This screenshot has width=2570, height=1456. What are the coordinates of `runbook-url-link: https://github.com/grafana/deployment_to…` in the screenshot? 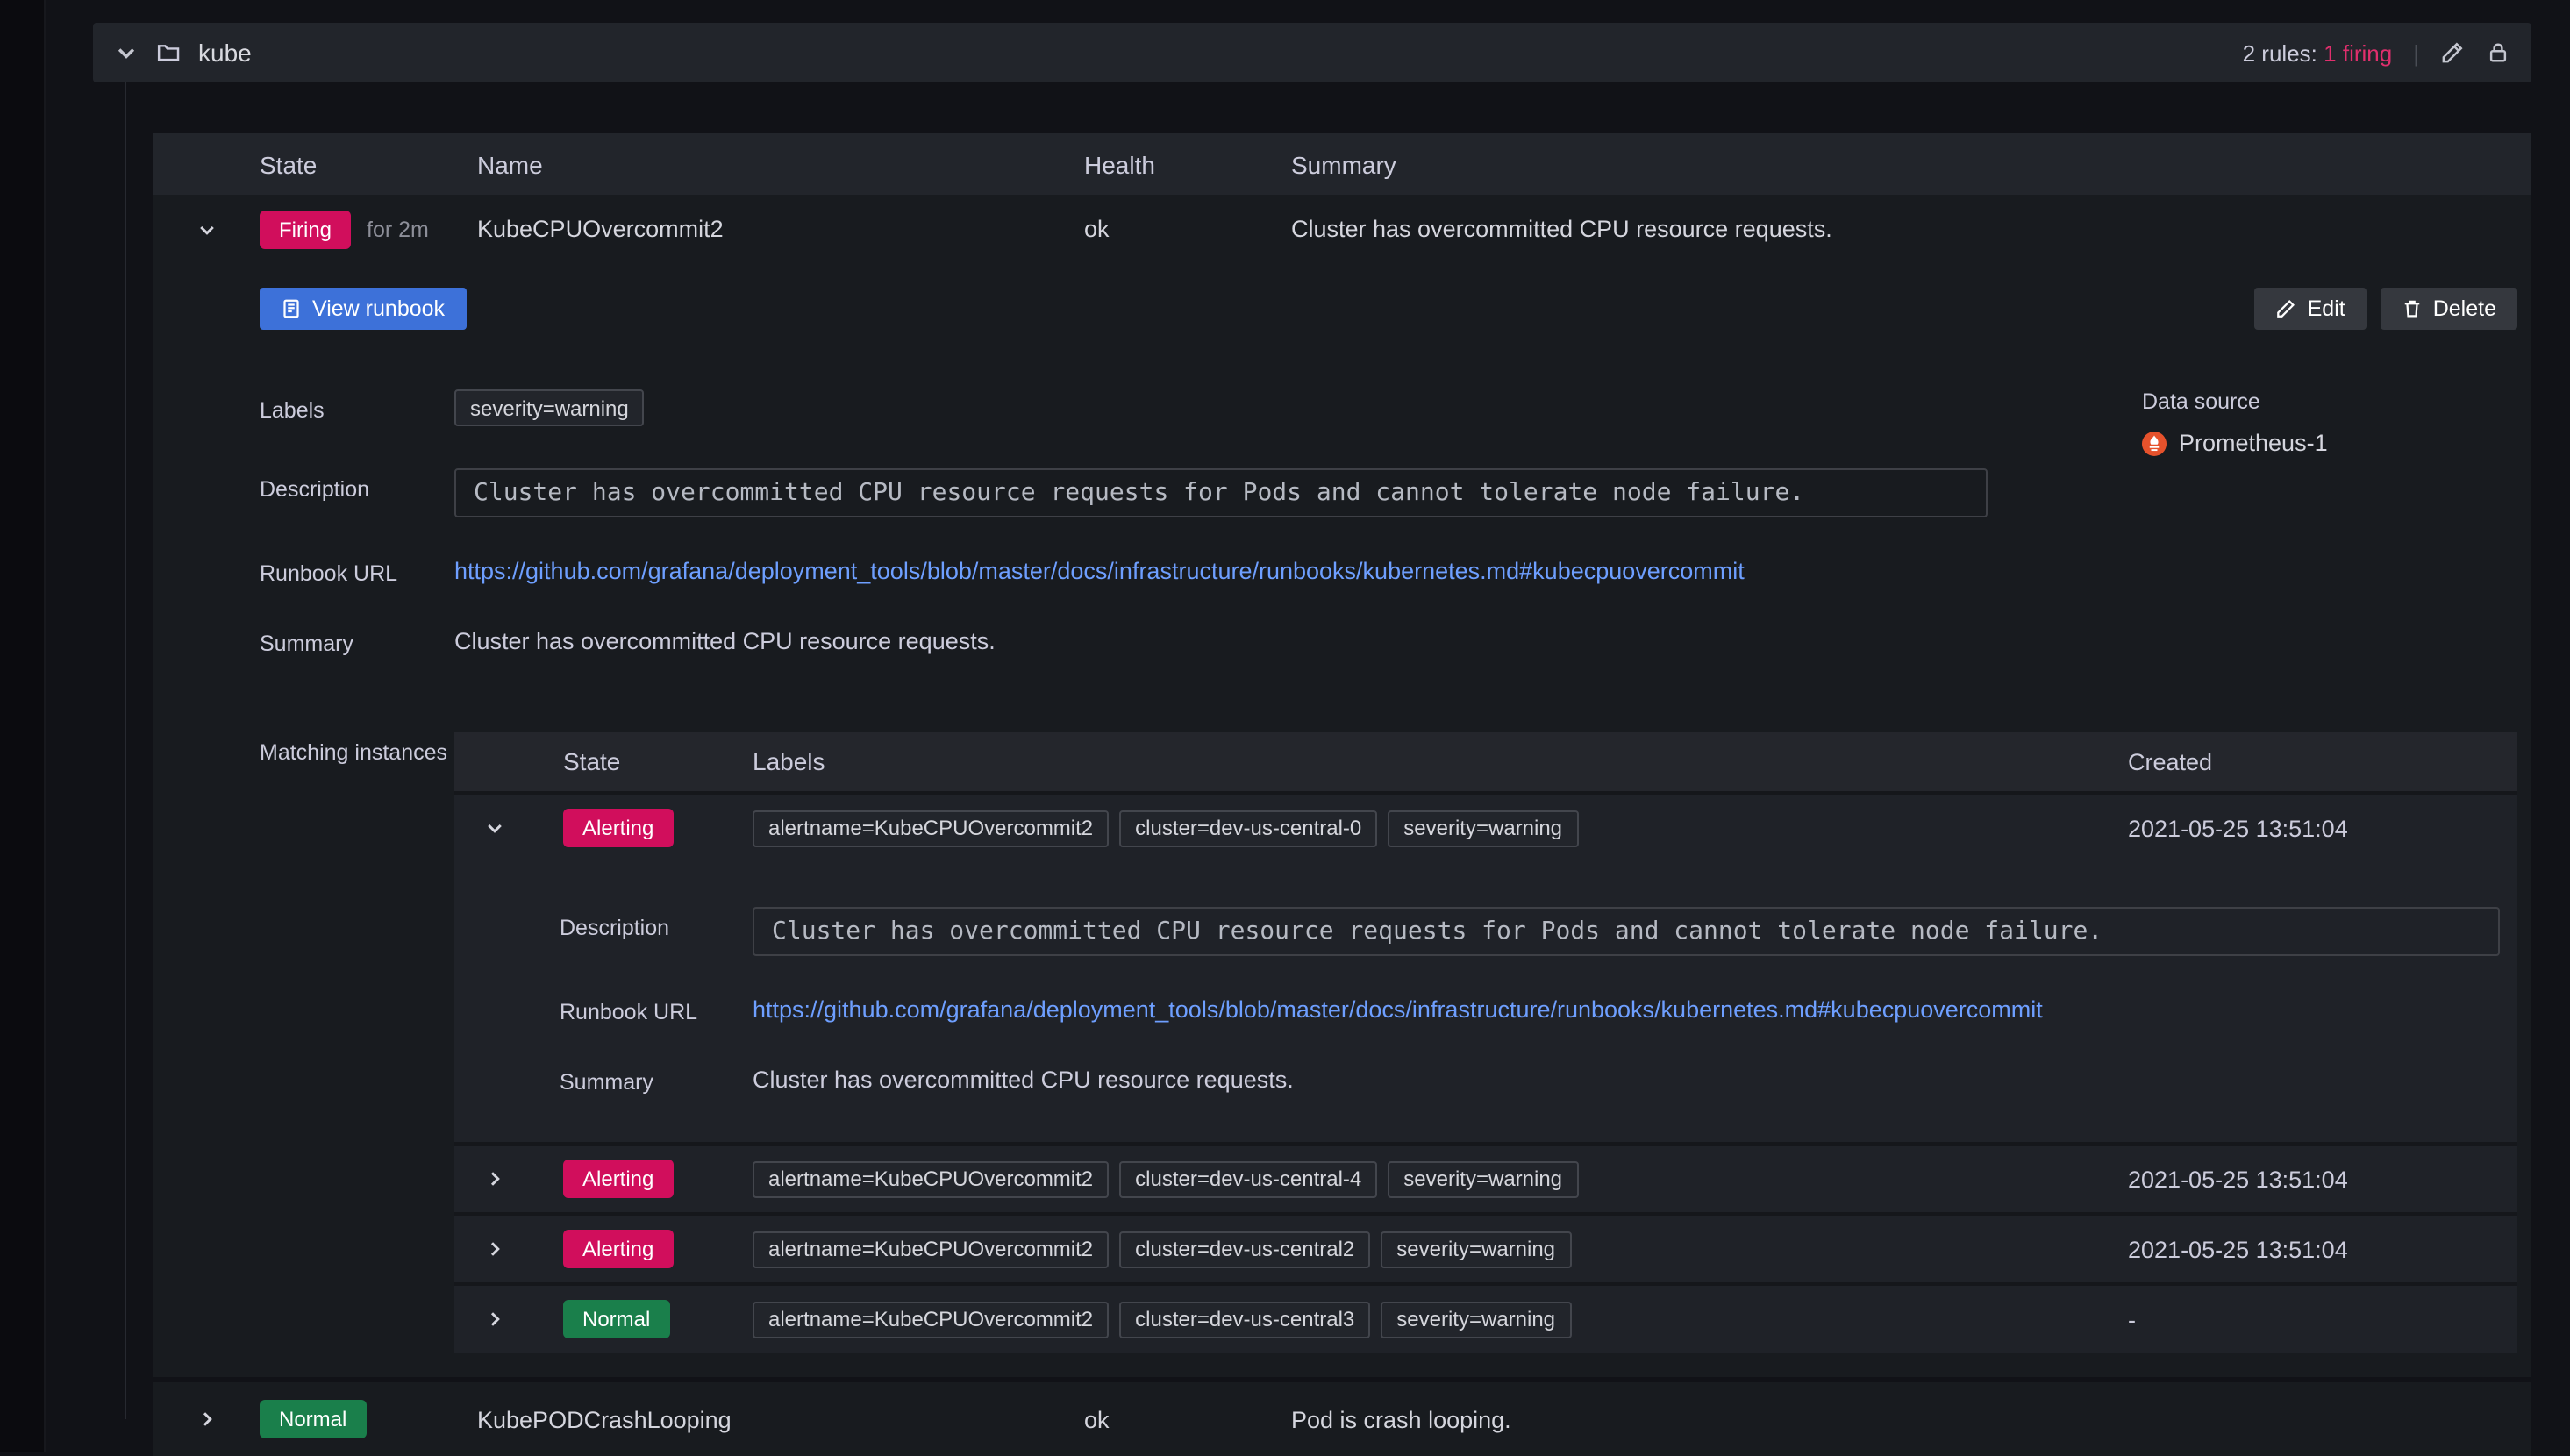 It's located at (1099, 569).